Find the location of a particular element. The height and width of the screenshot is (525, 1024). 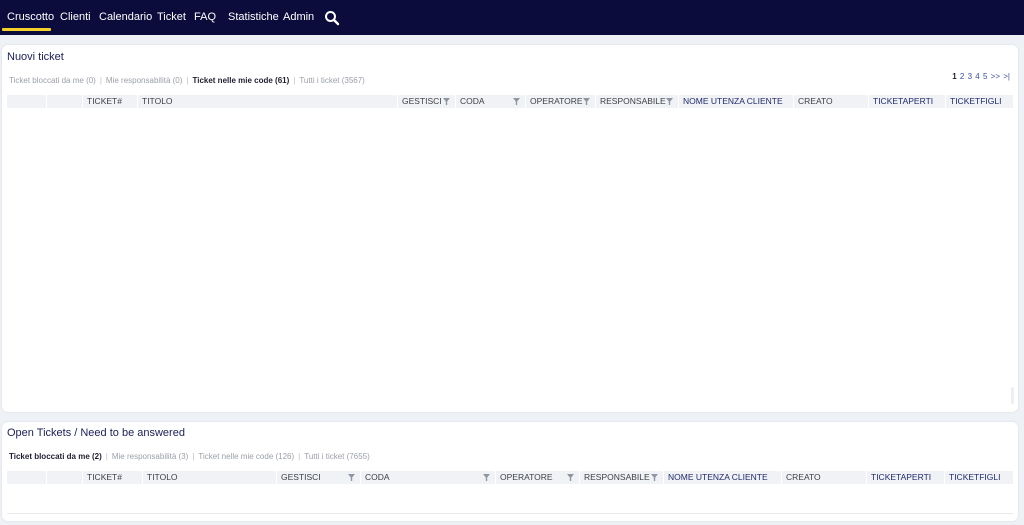

filter-my-responsibilities: Mie responsabilità (3) is located at coordinates (150, 456).